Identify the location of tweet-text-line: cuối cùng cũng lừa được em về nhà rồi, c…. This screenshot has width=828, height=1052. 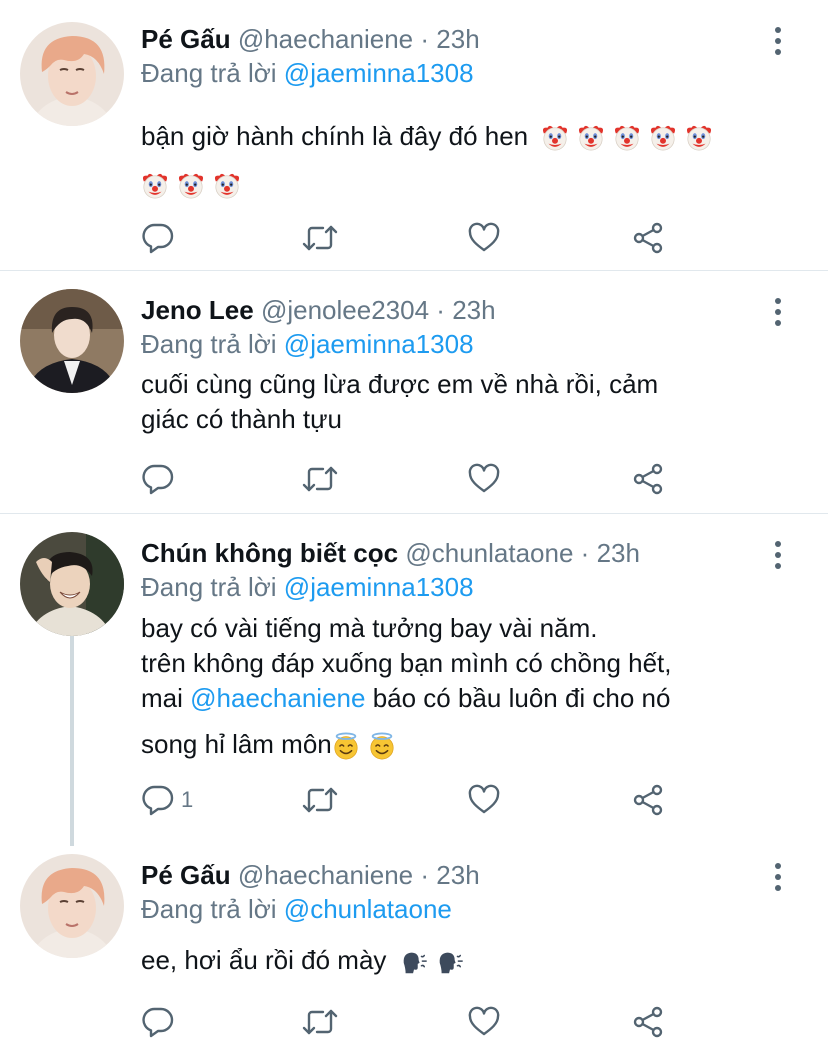
(400, 384).